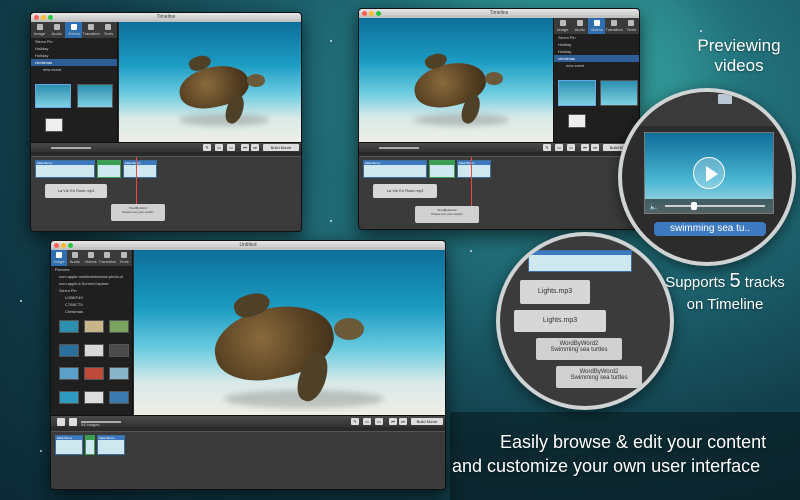 The image size is (800, 500). I want to click on play-button, so click(709, 173).